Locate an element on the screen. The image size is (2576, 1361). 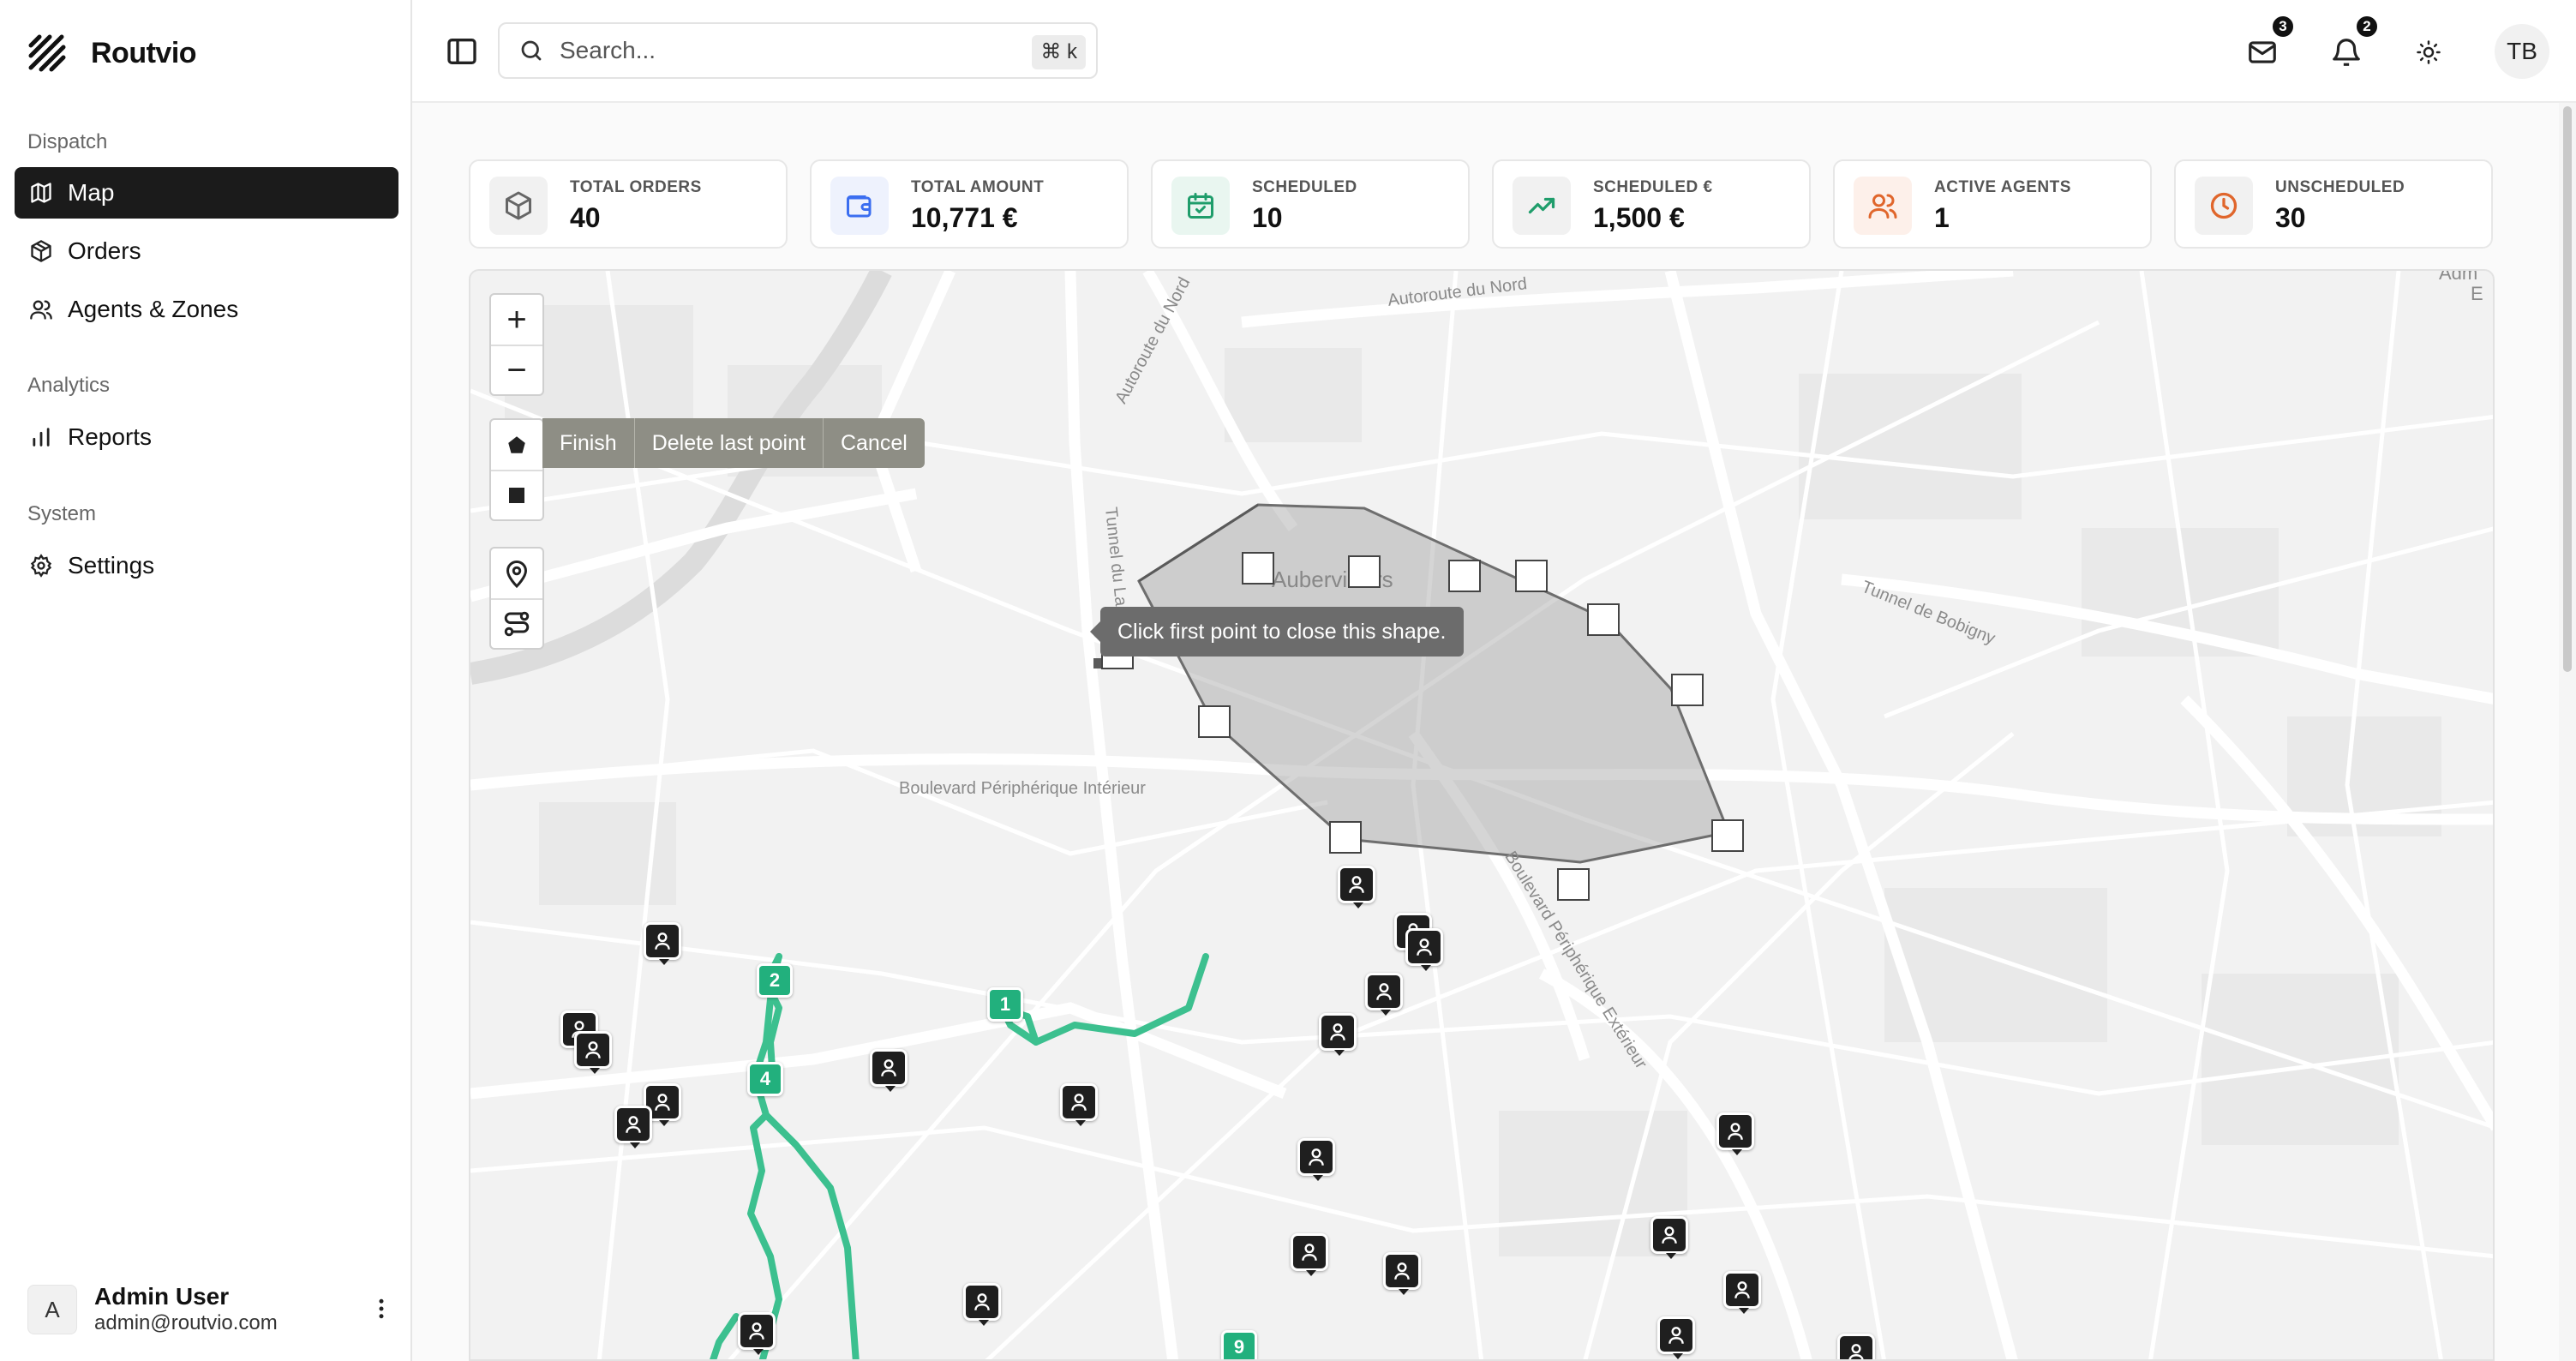
polygon-icon is located at coordinates (516, 444).